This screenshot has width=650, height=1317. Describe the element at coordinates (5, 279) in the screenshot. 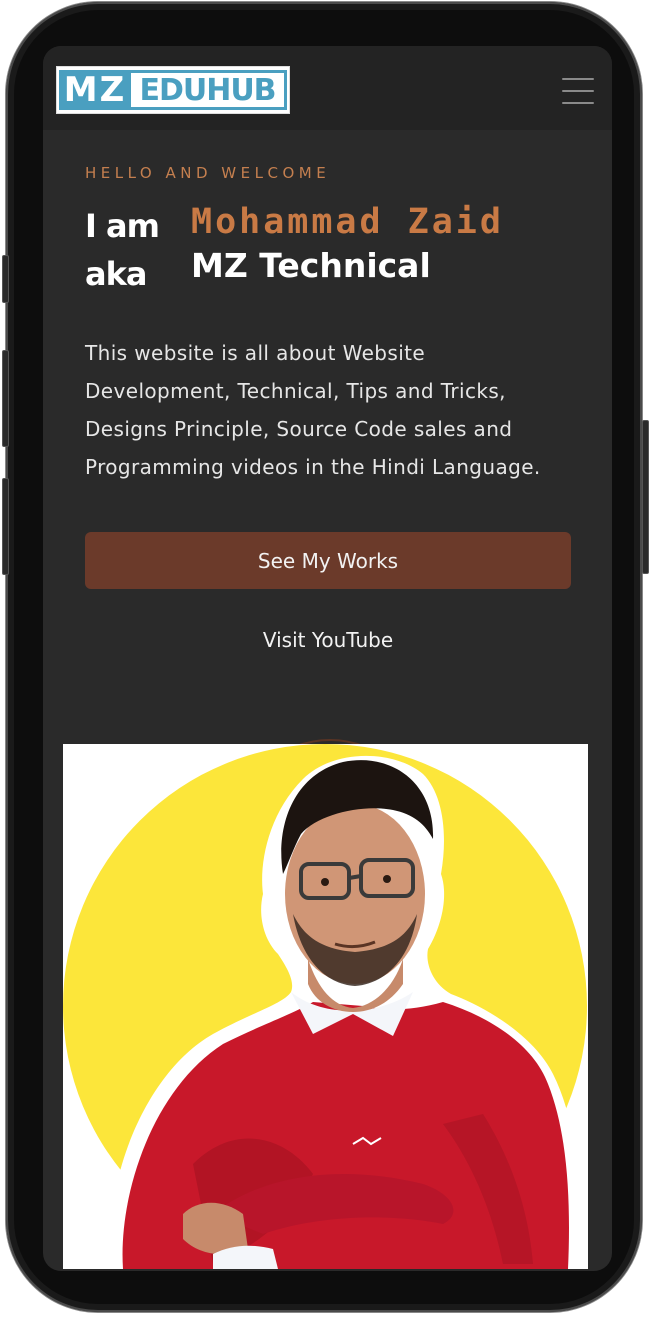

I see `mute-switch` at that location.